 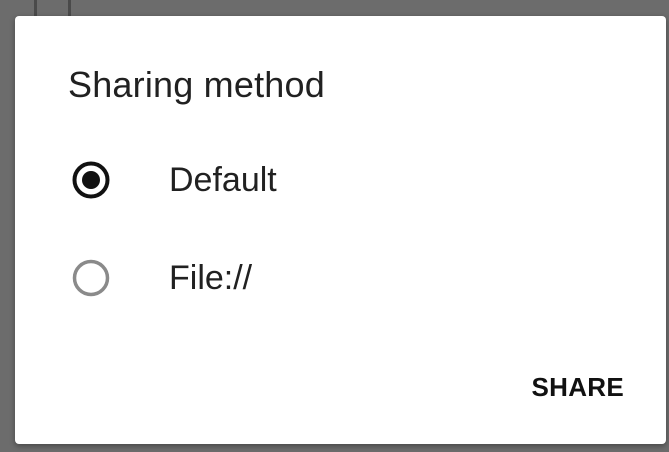 What do you see at coordinates (223, 180) in the screenshot?
I see `radio-option-label: Default` at bounding box center [223, 180].